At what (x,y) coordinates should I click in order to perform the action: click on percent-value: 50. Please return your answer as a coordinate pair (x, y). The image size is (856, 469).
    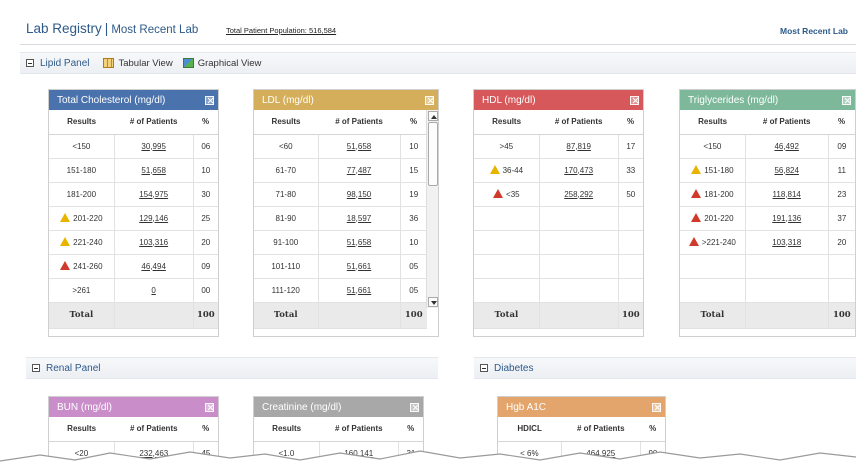
    Looking at the image, I should click on (630, 194).